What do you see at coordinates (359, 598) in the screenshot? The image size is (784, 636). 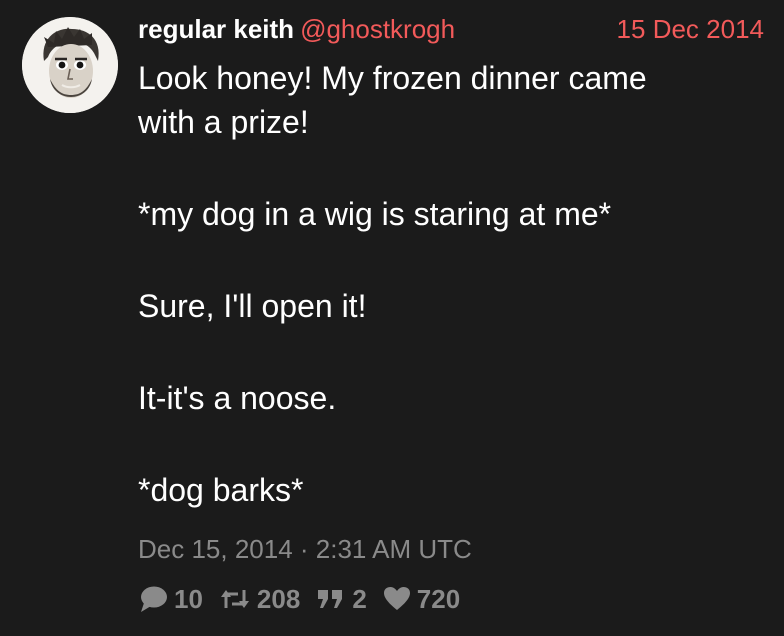 I see `quote-count: 2` at bounding box center [359, 598].